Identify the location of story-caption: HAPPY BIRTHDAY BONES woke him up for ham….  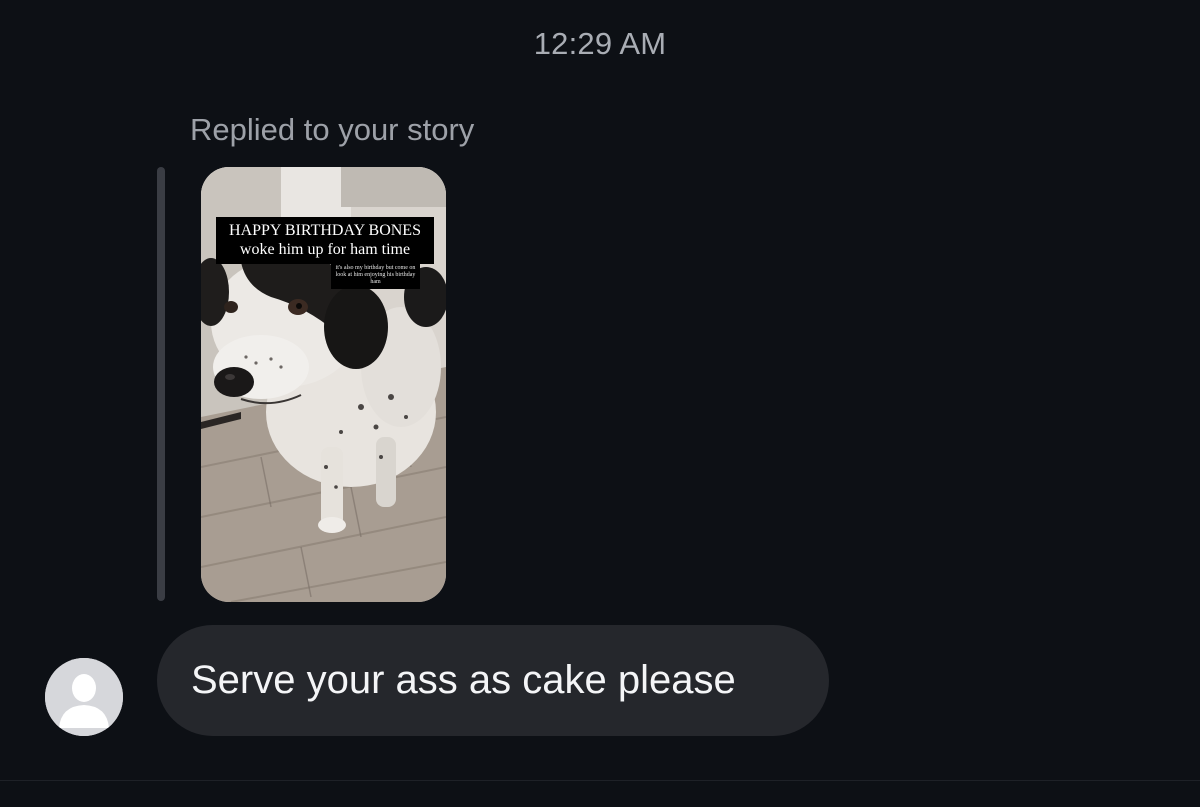
(325, 240).